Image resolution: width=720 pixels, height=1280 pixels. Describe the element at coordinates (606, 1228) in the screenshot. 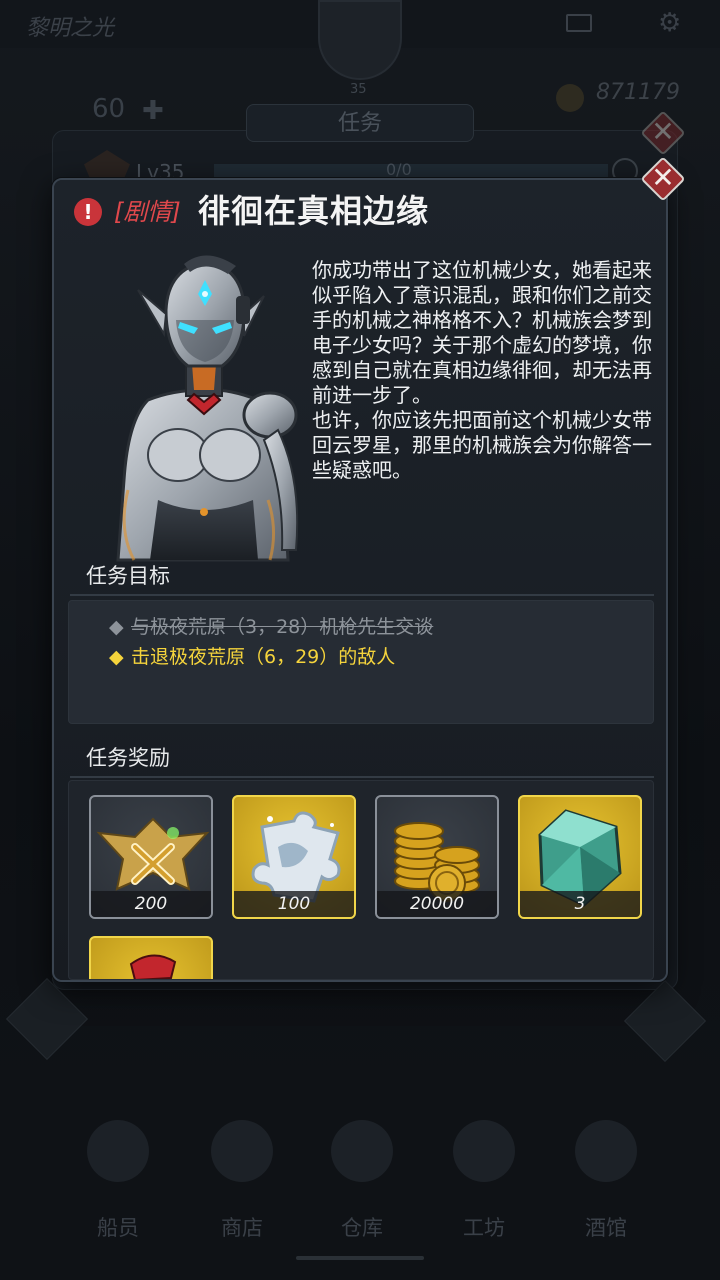

I see `nav-label: 酒馆` at that location.